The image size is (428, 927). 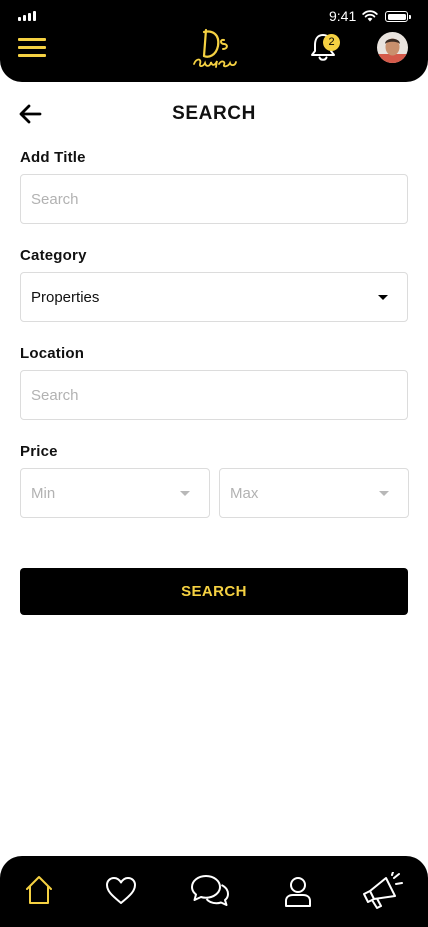 What do you see at coordinates (52, 353) in the screenshot?
I see `location-label: Location` at bounding box center [52, 353].